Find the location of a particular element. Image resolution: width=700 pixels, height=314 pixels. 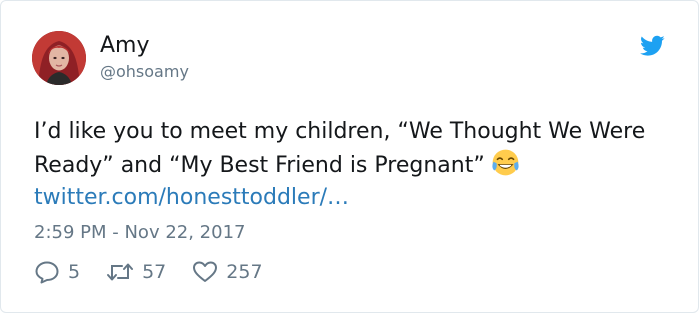

retweet-button: 57 is located at coordinates (136, 272).